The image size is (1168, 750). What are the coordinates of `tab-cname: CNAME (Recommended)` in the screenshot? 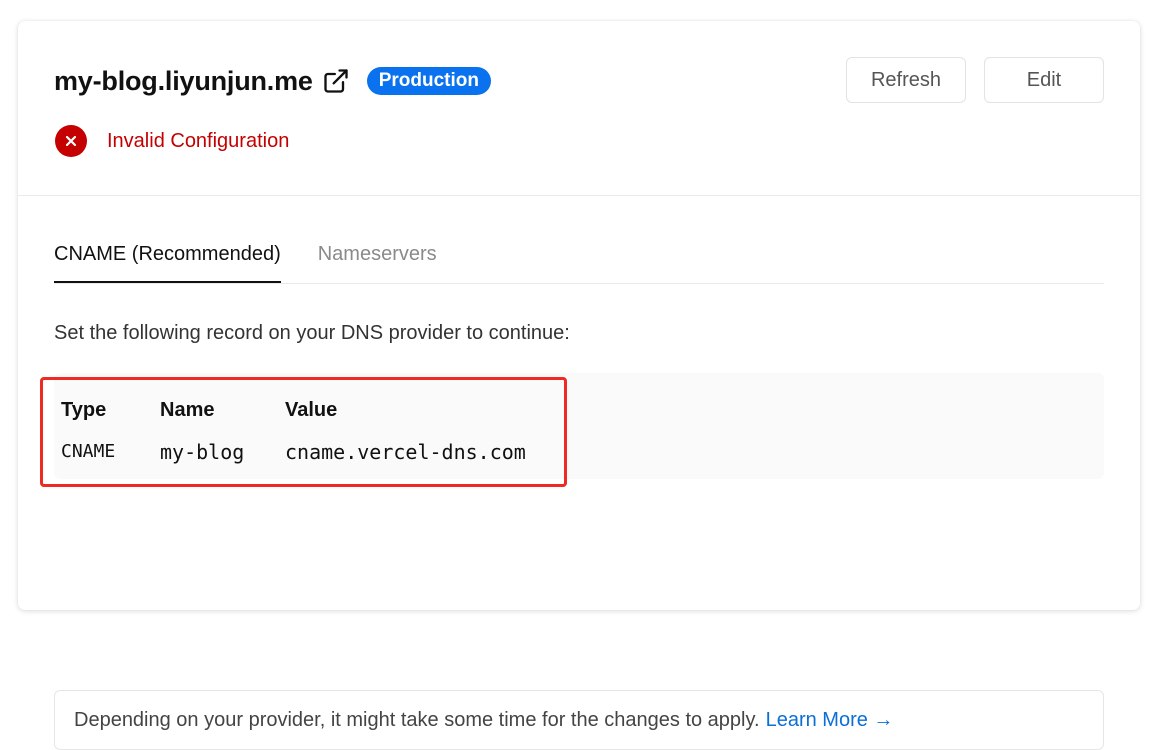 It's located at (167, 262).